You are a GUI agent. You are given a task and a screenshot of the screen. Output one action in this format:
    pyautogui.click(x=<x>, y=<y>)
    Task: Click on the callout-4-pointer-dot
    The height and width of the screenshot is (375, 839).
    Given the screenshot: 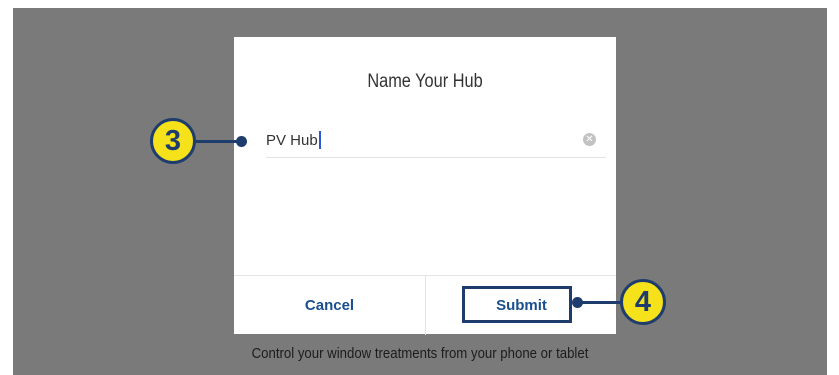 What is the action you would take?
    pyautogui.click(x=577, y=302)
    